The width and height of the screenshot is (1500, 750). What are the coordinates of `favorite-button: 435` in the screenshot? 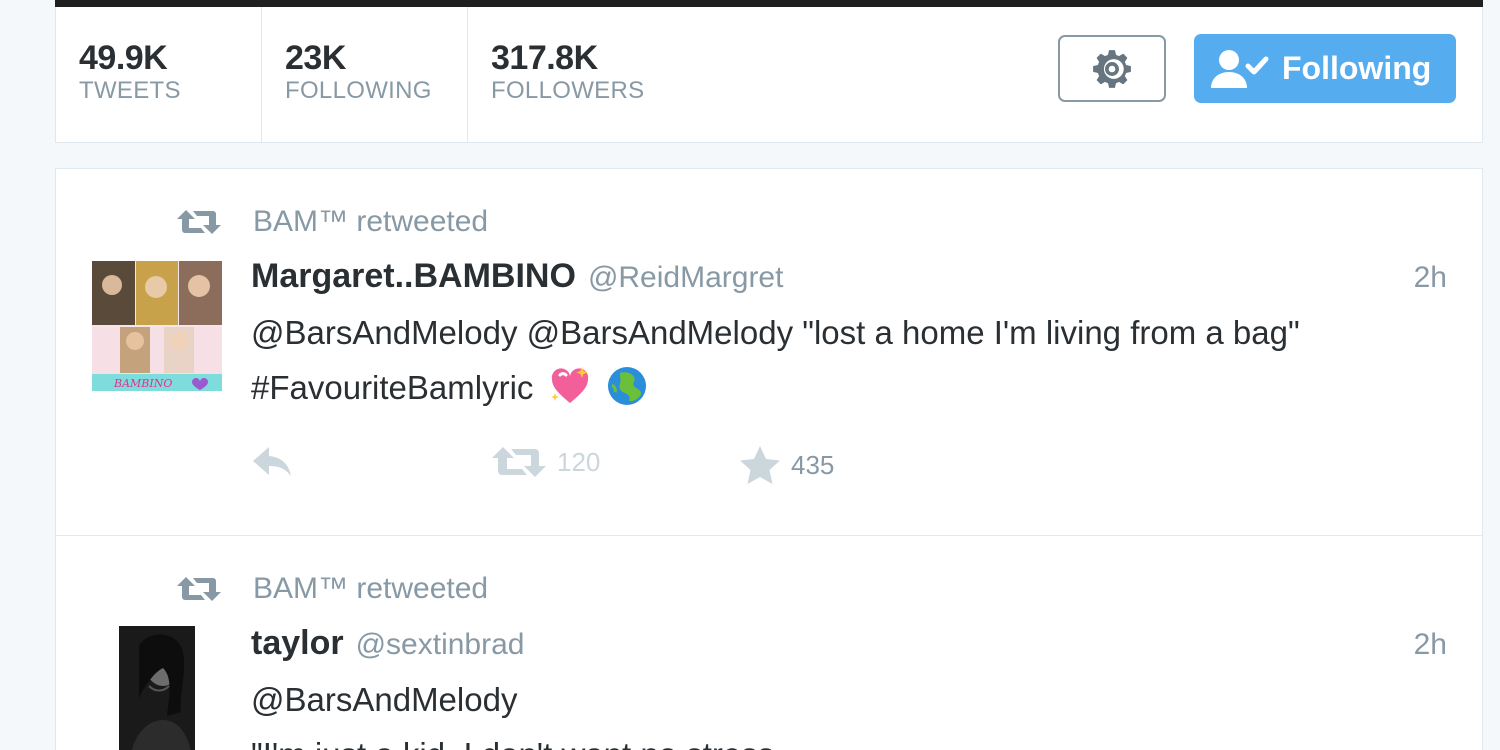 It's located at (786, 465).